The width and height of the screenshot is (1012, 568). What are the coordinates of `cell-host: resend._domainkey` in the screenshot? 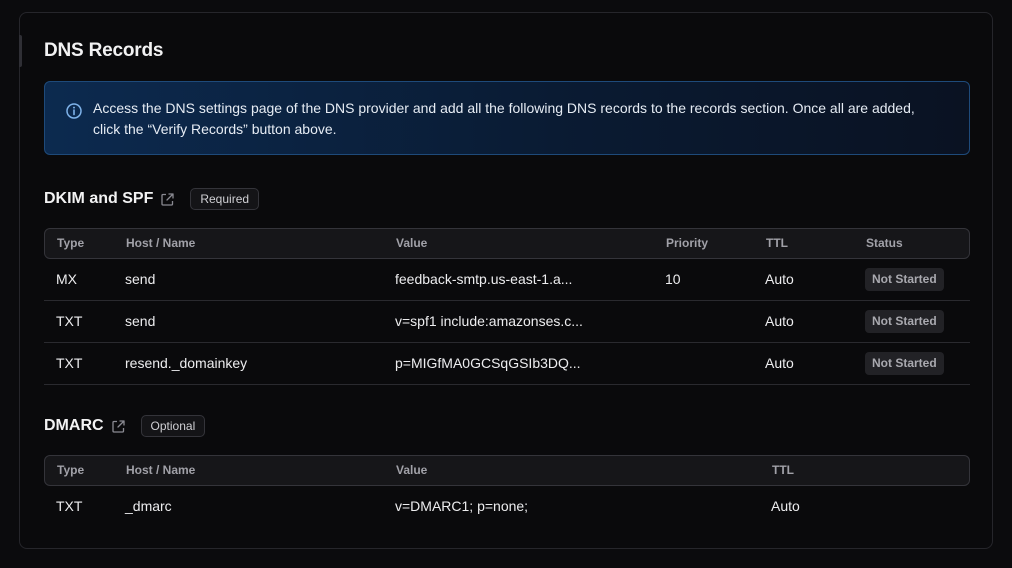 It's located at (186, 363).